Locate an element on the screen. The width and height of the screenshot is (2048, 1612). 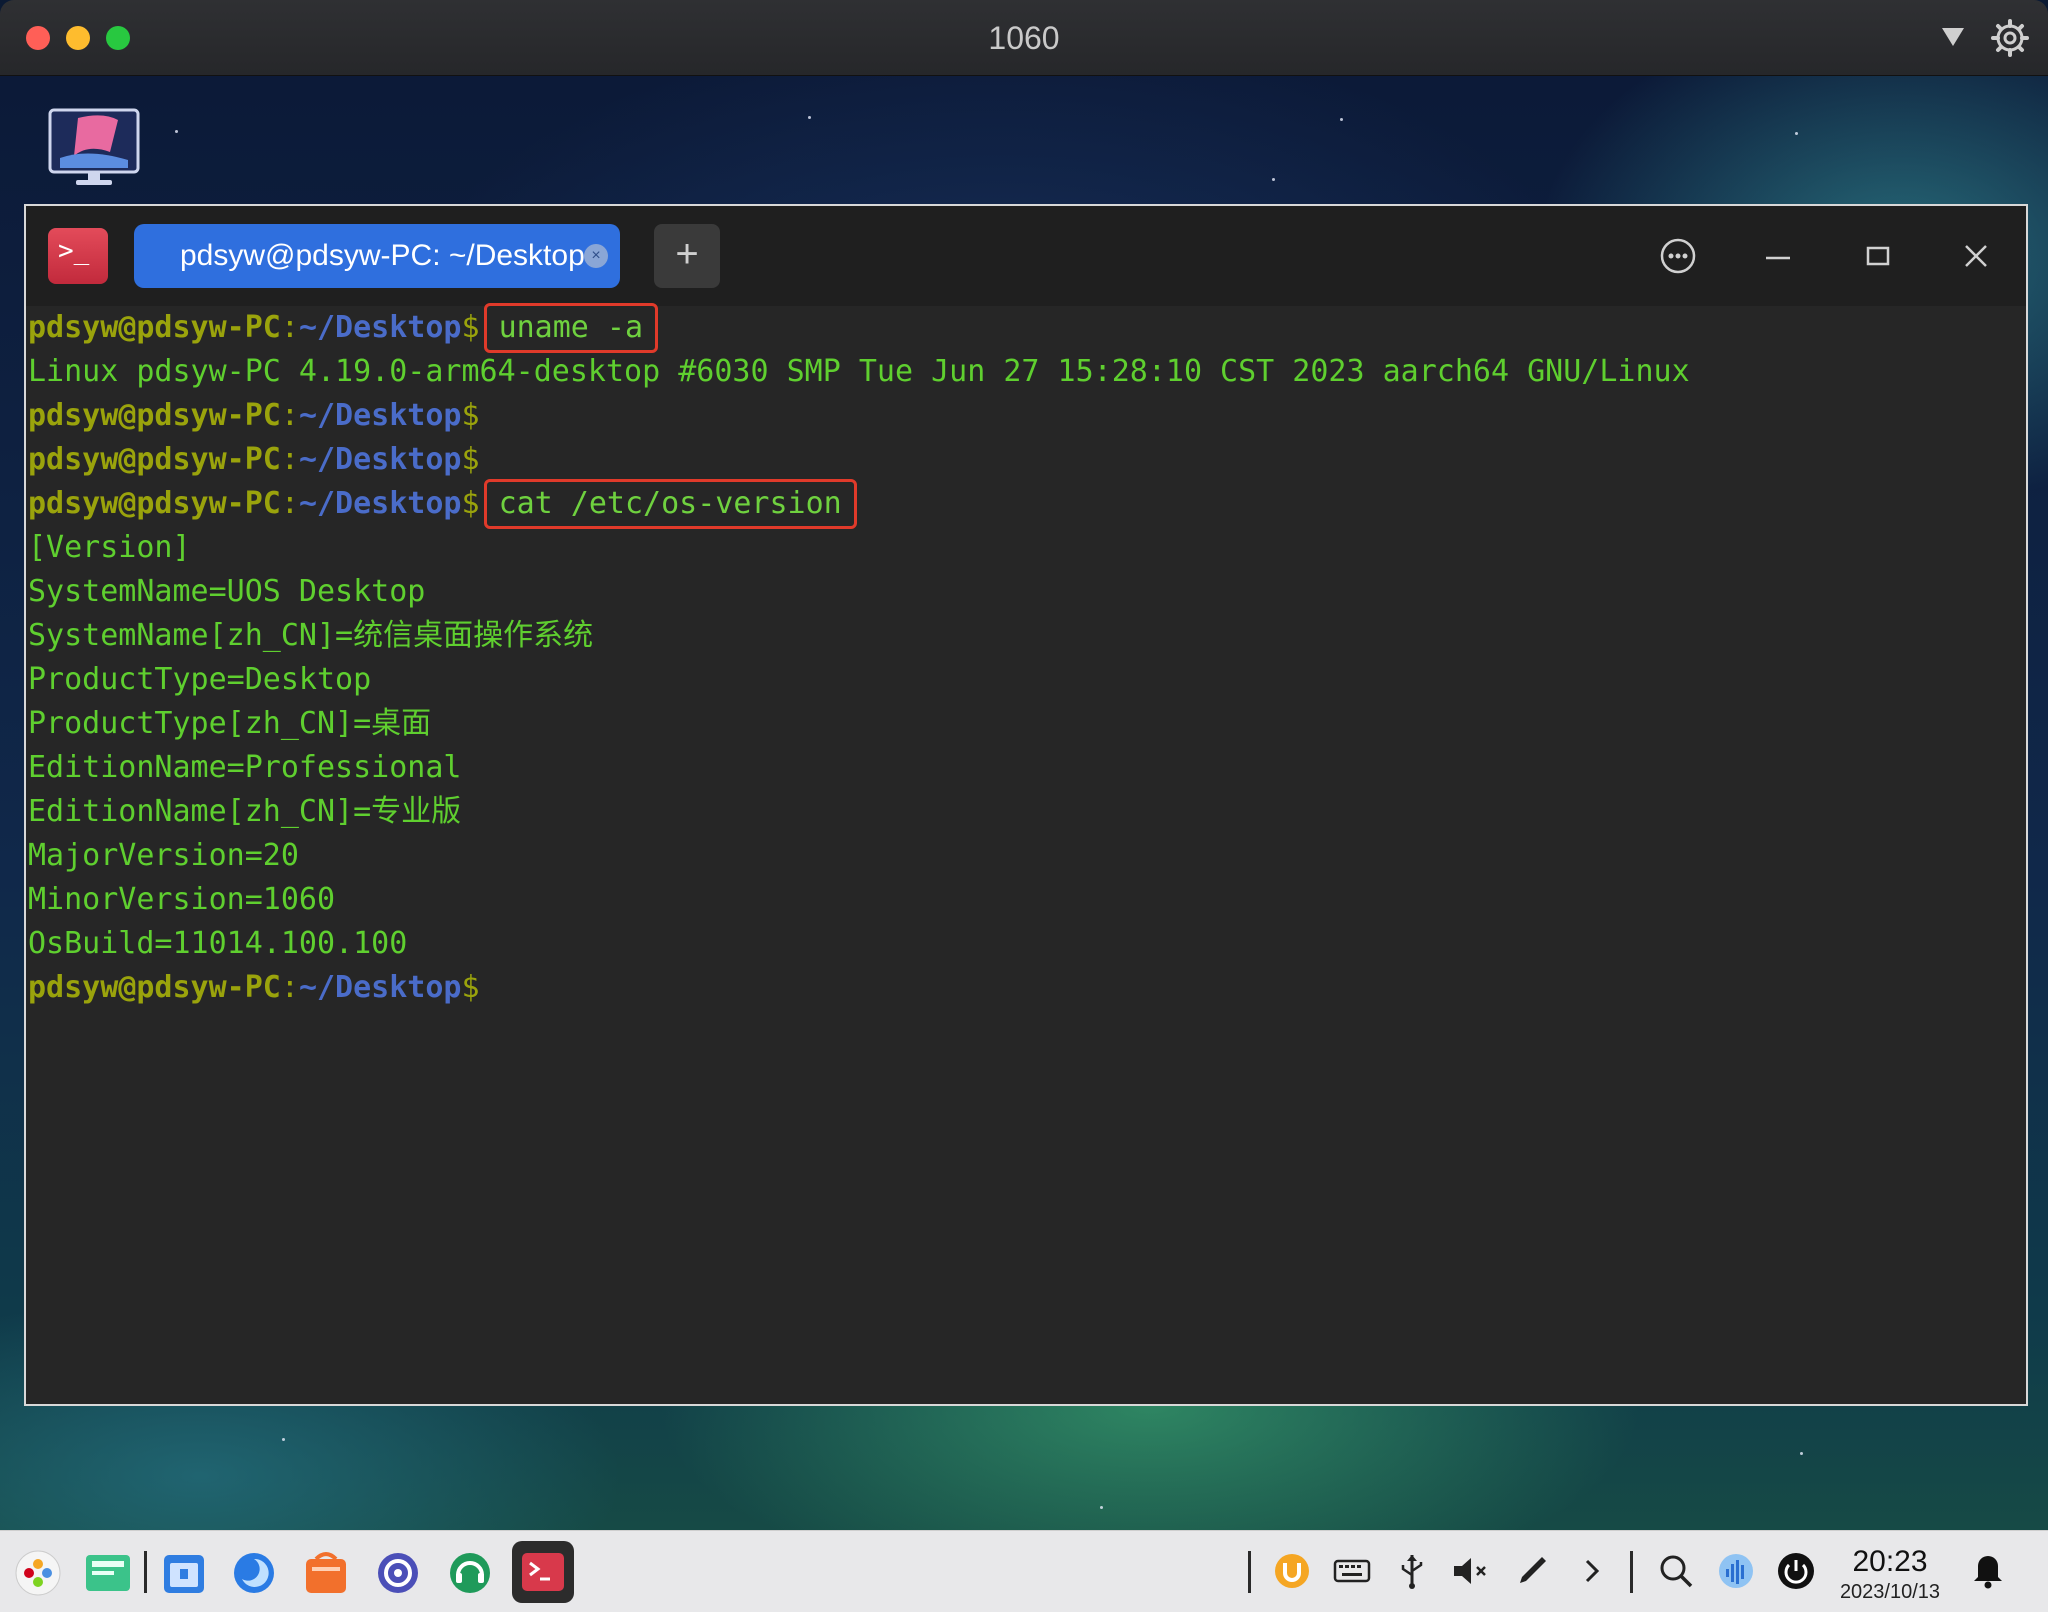
tab-close-button: × is located at coordinates (596, 256).